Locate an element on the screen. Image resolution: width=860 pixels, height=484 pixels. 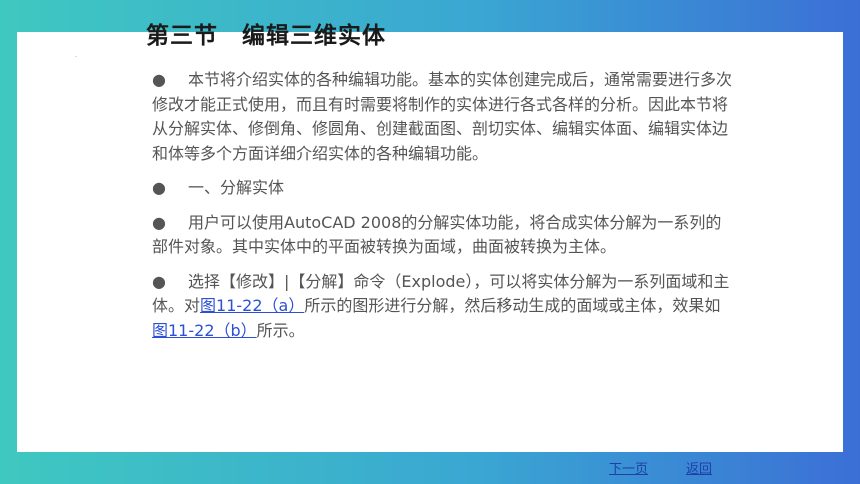
figure-link-a: 图11-22（a） is located at coordinates (252, 305).